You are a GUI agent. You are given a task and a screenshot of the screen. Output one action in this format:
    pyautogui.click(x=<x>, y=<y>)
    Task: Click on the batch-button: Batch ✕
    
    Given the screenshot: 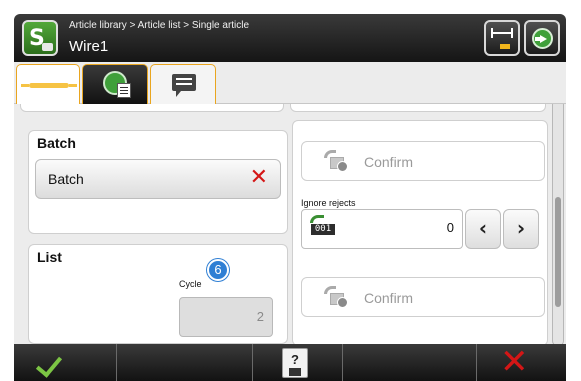 What is the action you would take?
    pyautogui.click(x=158, y=179)
    